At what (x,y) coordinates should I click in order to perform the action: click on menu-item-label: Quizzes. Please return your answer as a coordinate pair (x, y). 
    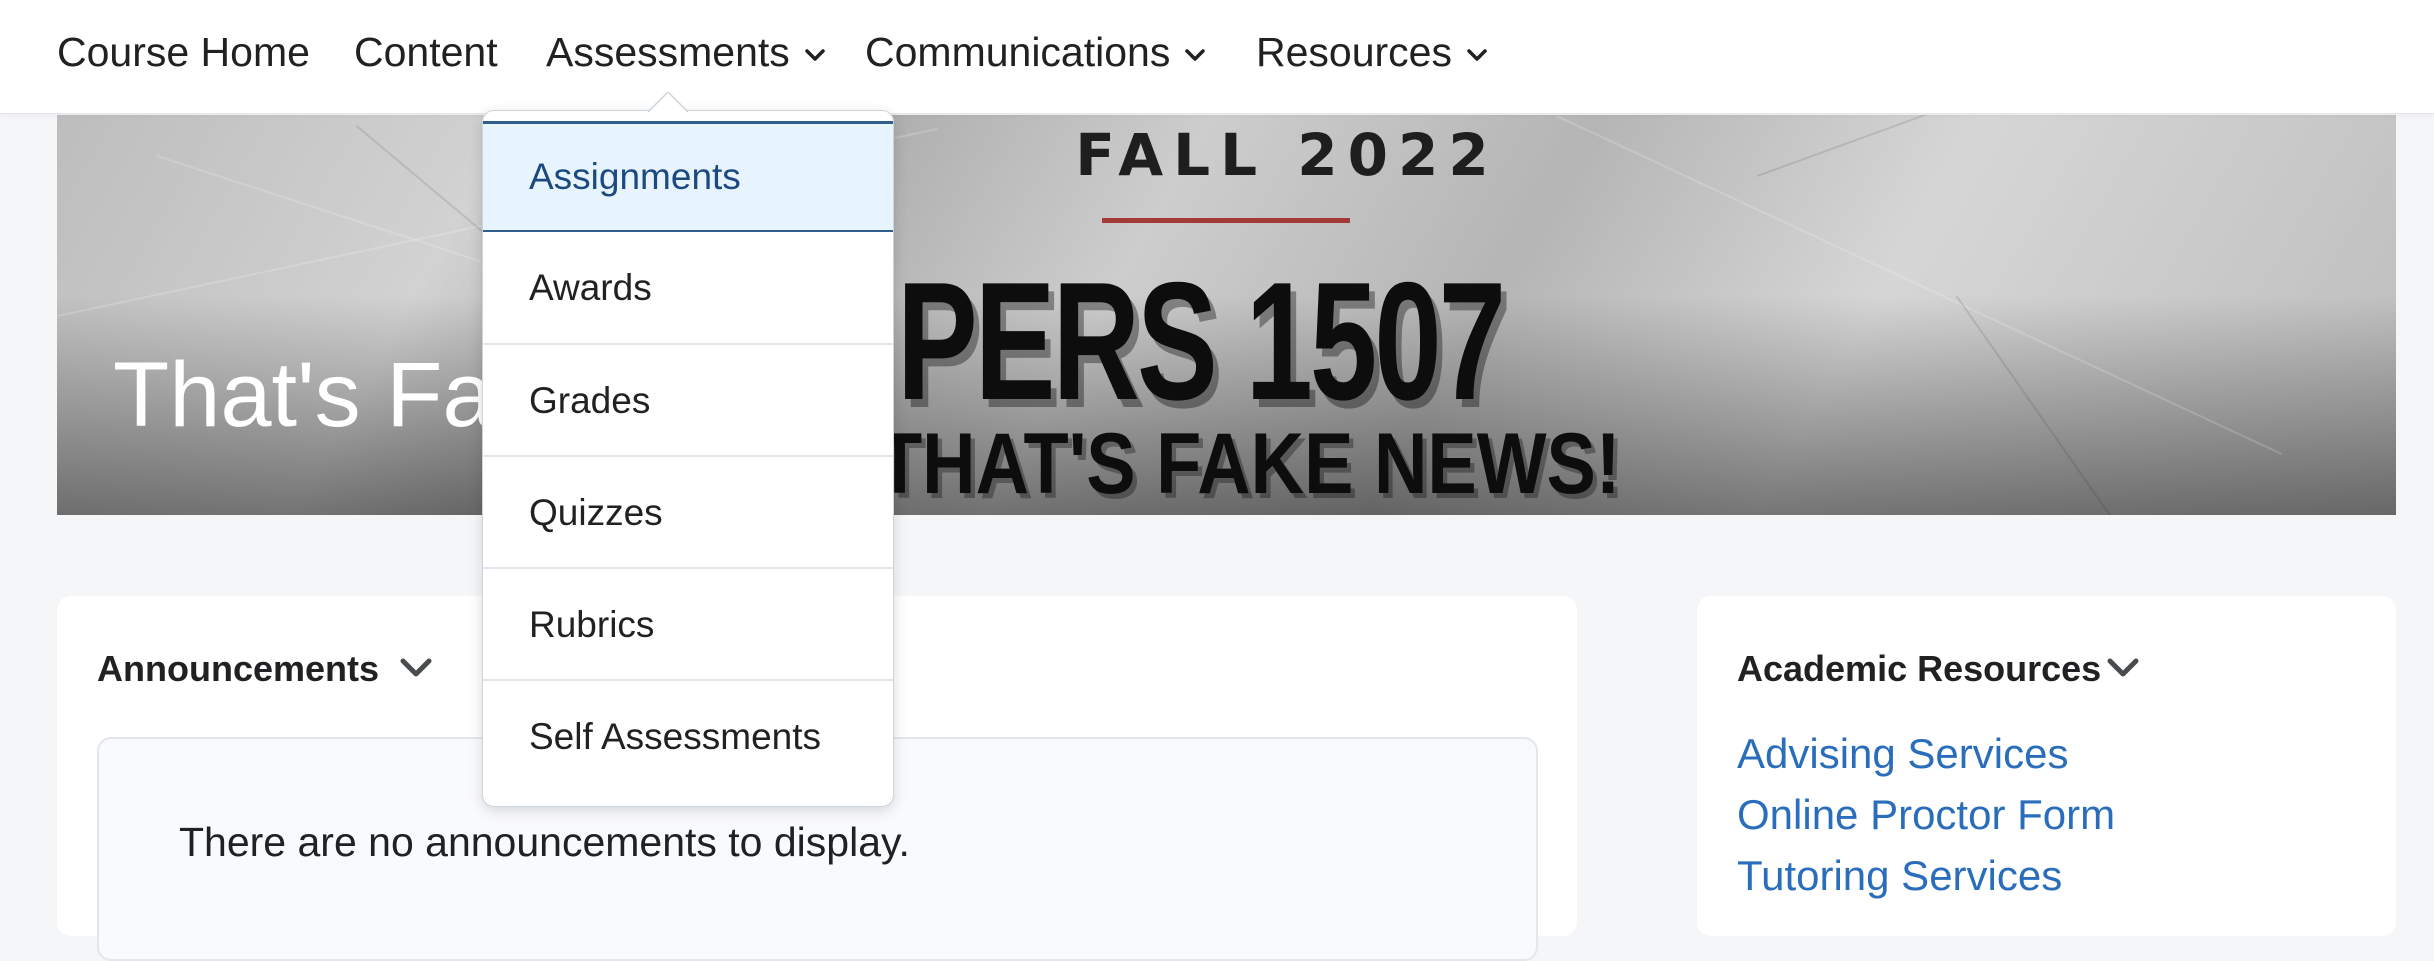
    Looking at the image, I should click on (596, 512).